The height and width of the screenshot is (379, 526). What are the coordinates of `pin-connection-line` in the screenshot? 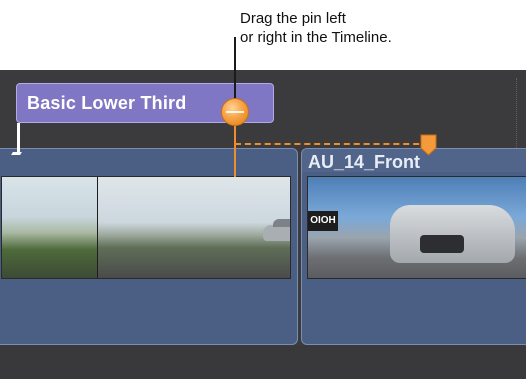 It's located at (235, 148).